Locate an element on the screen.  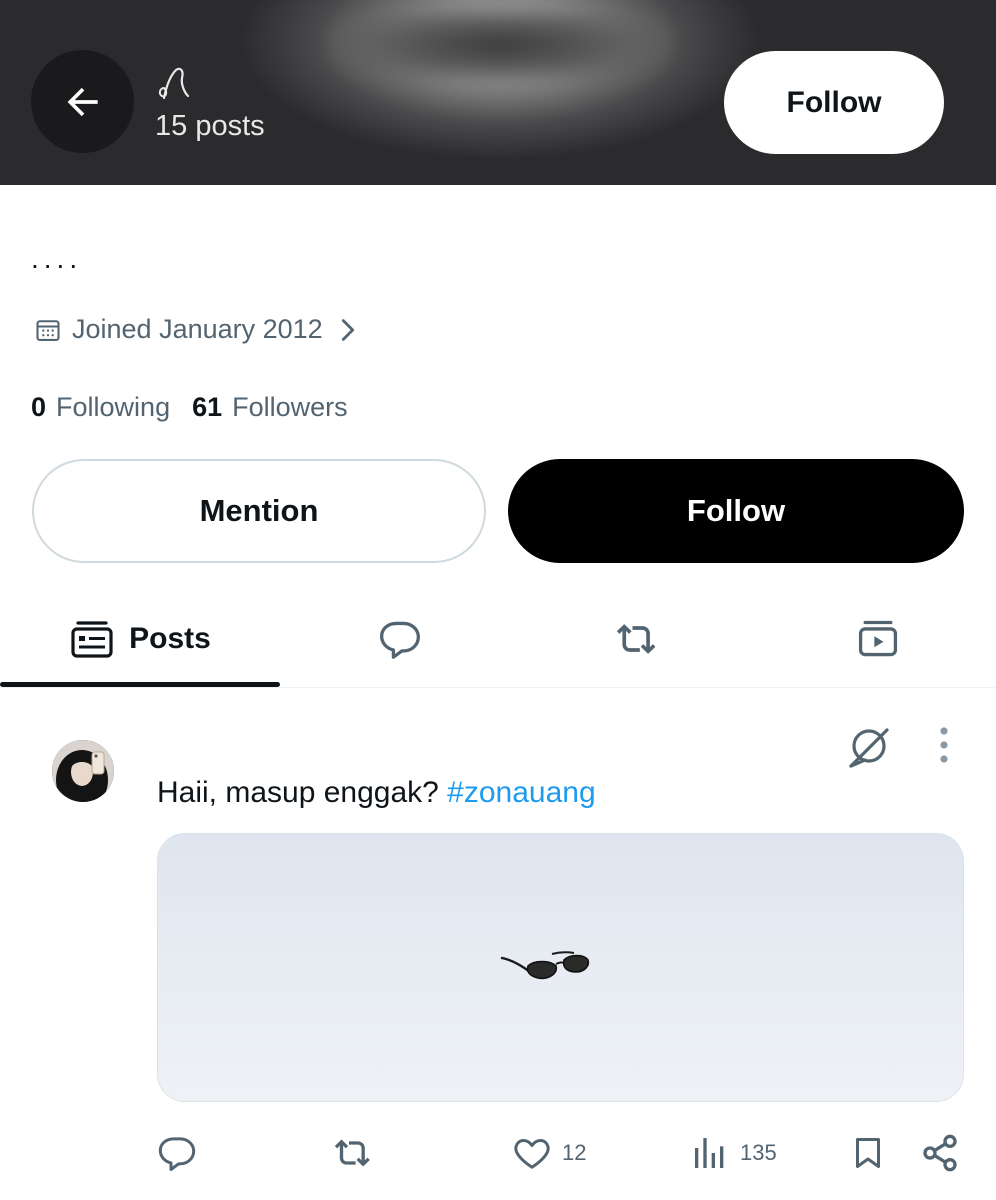
reply-button is located at coordinates (177, 1153).